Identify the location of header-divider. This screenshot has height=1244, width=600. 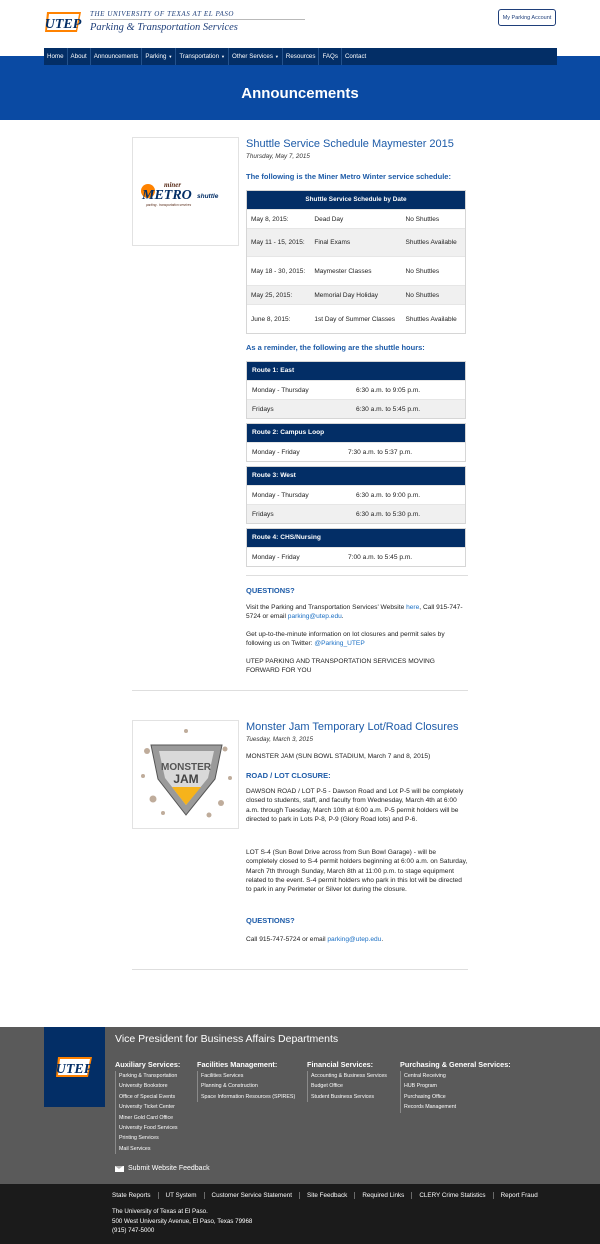
(197, 19).